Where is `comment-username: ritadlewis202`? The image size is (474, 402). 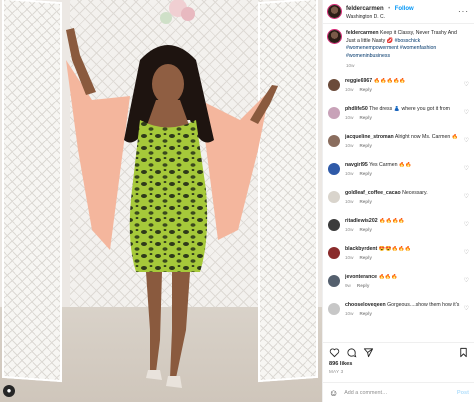 comment-username: ritadlewis202 is located at coordinates (361, 221).